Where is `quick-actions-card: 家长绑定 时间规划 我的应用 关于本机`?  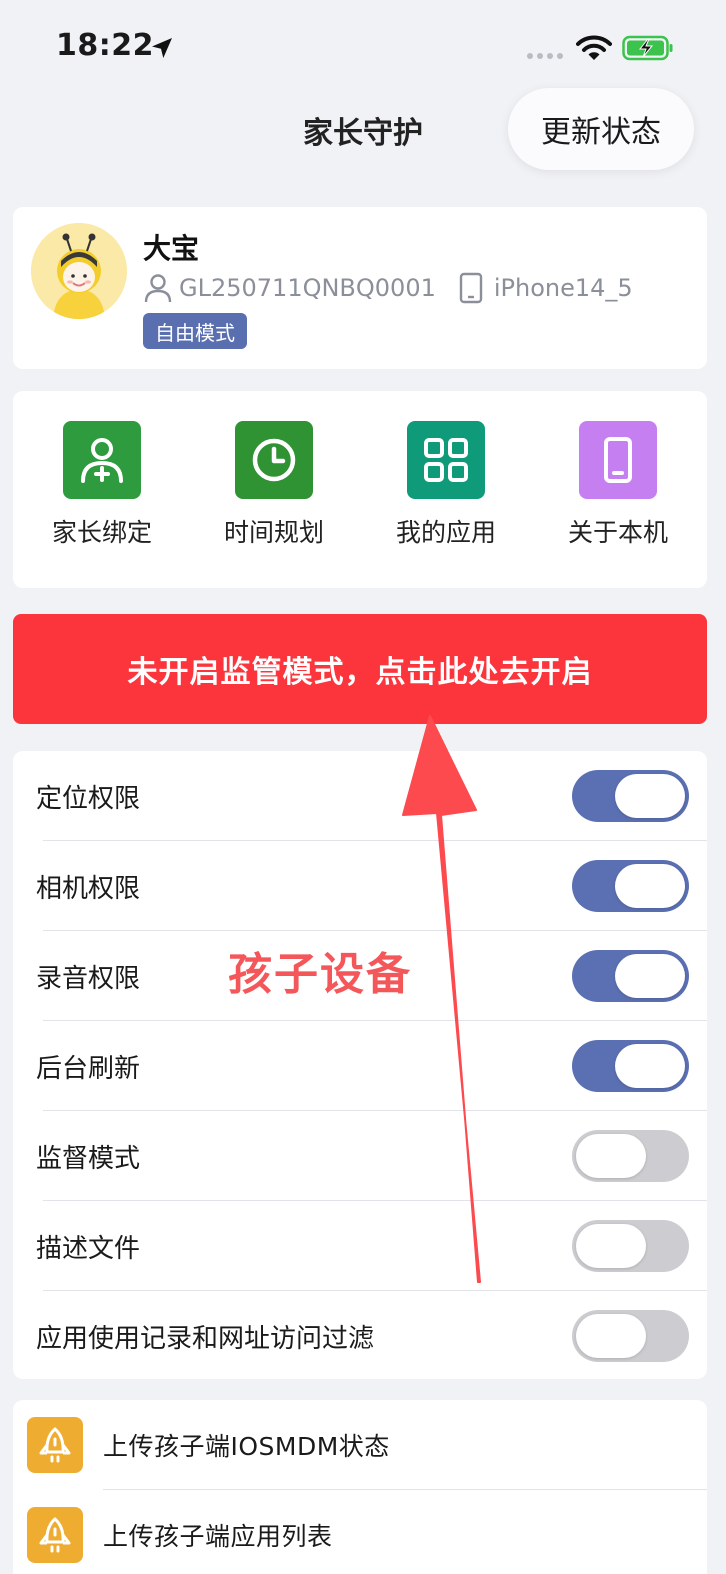
quick-actions-card: 家长绑定 时间规划 我的应用 关于本机 is located at coordinates (360, 489).